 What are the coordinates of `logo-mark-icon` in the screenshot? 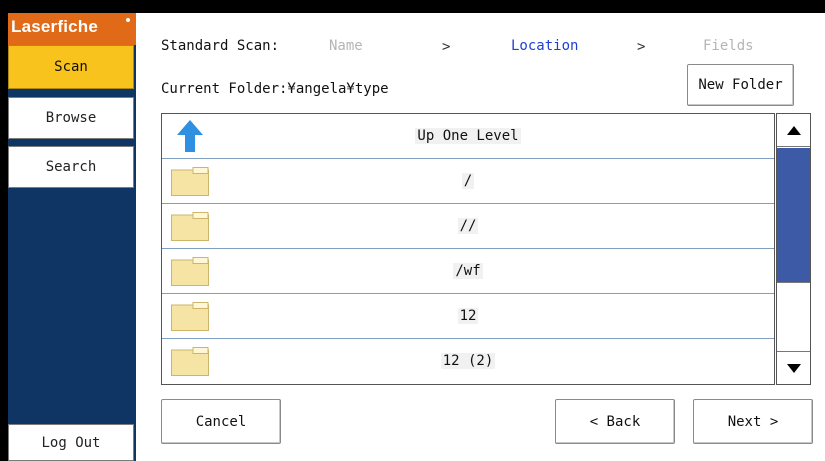 It's located at (128, 20).